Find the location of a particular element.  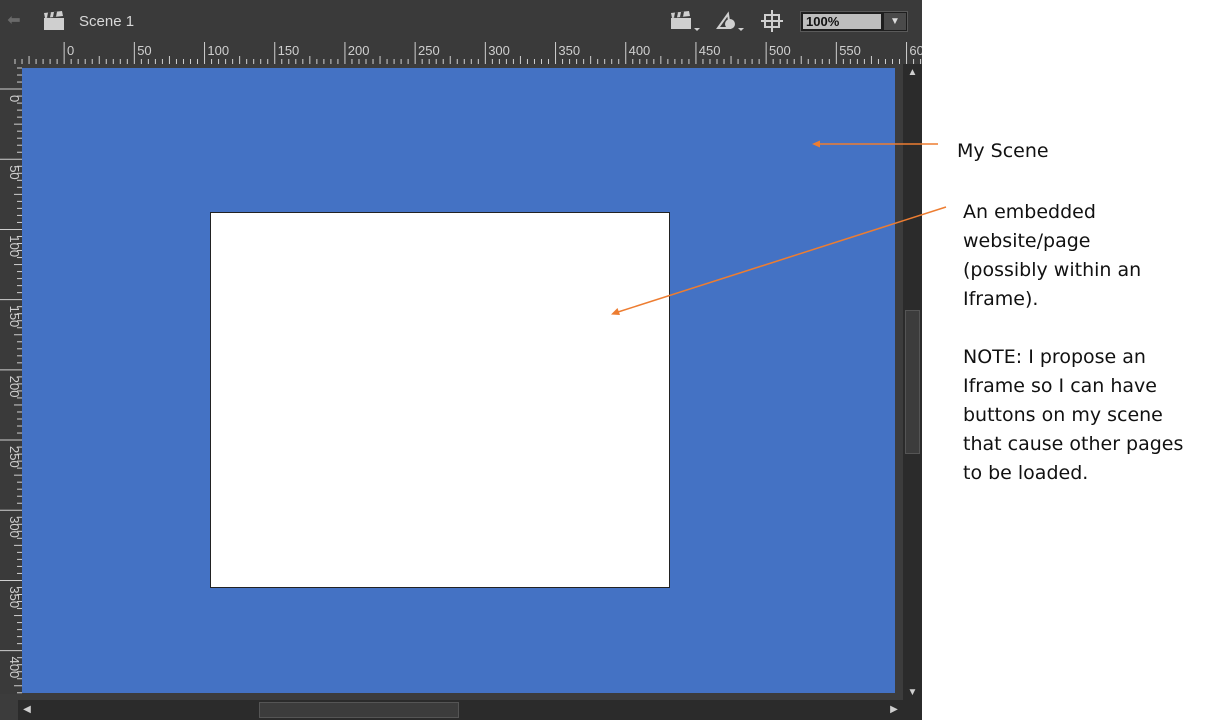

vertical-ruler: 0 50 100 150 200 250 300 350 400 is located at coordinates (11, 379).